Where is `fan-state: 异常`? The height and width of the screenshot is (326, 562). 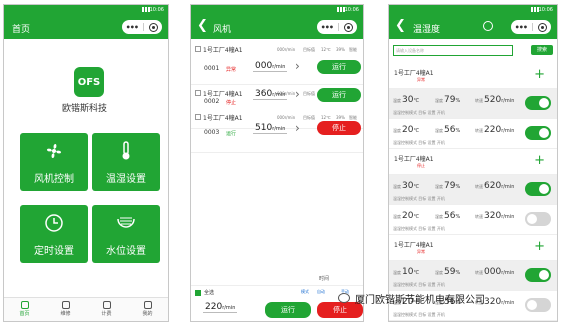
fan-state: 异常 is located at coordinates (231, 70).